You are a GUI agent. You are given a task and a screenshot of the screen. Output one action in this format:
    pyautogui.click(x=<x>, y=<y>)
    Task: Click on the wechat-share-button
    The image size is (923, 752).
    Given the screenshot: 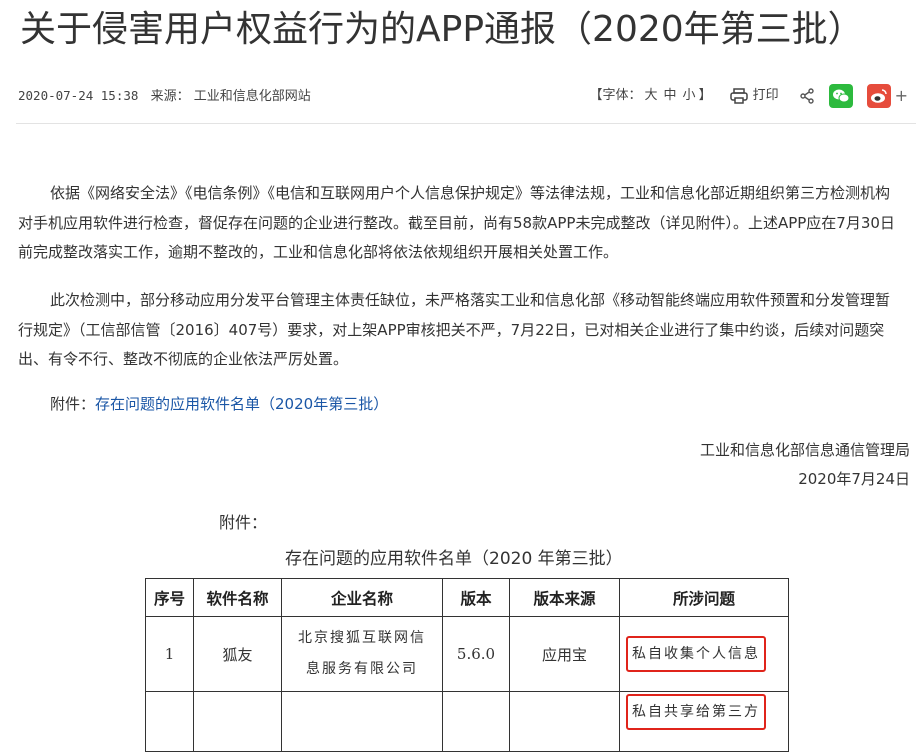 What is the action you would take?
    pyautogui.click(x=840, y=96)
    